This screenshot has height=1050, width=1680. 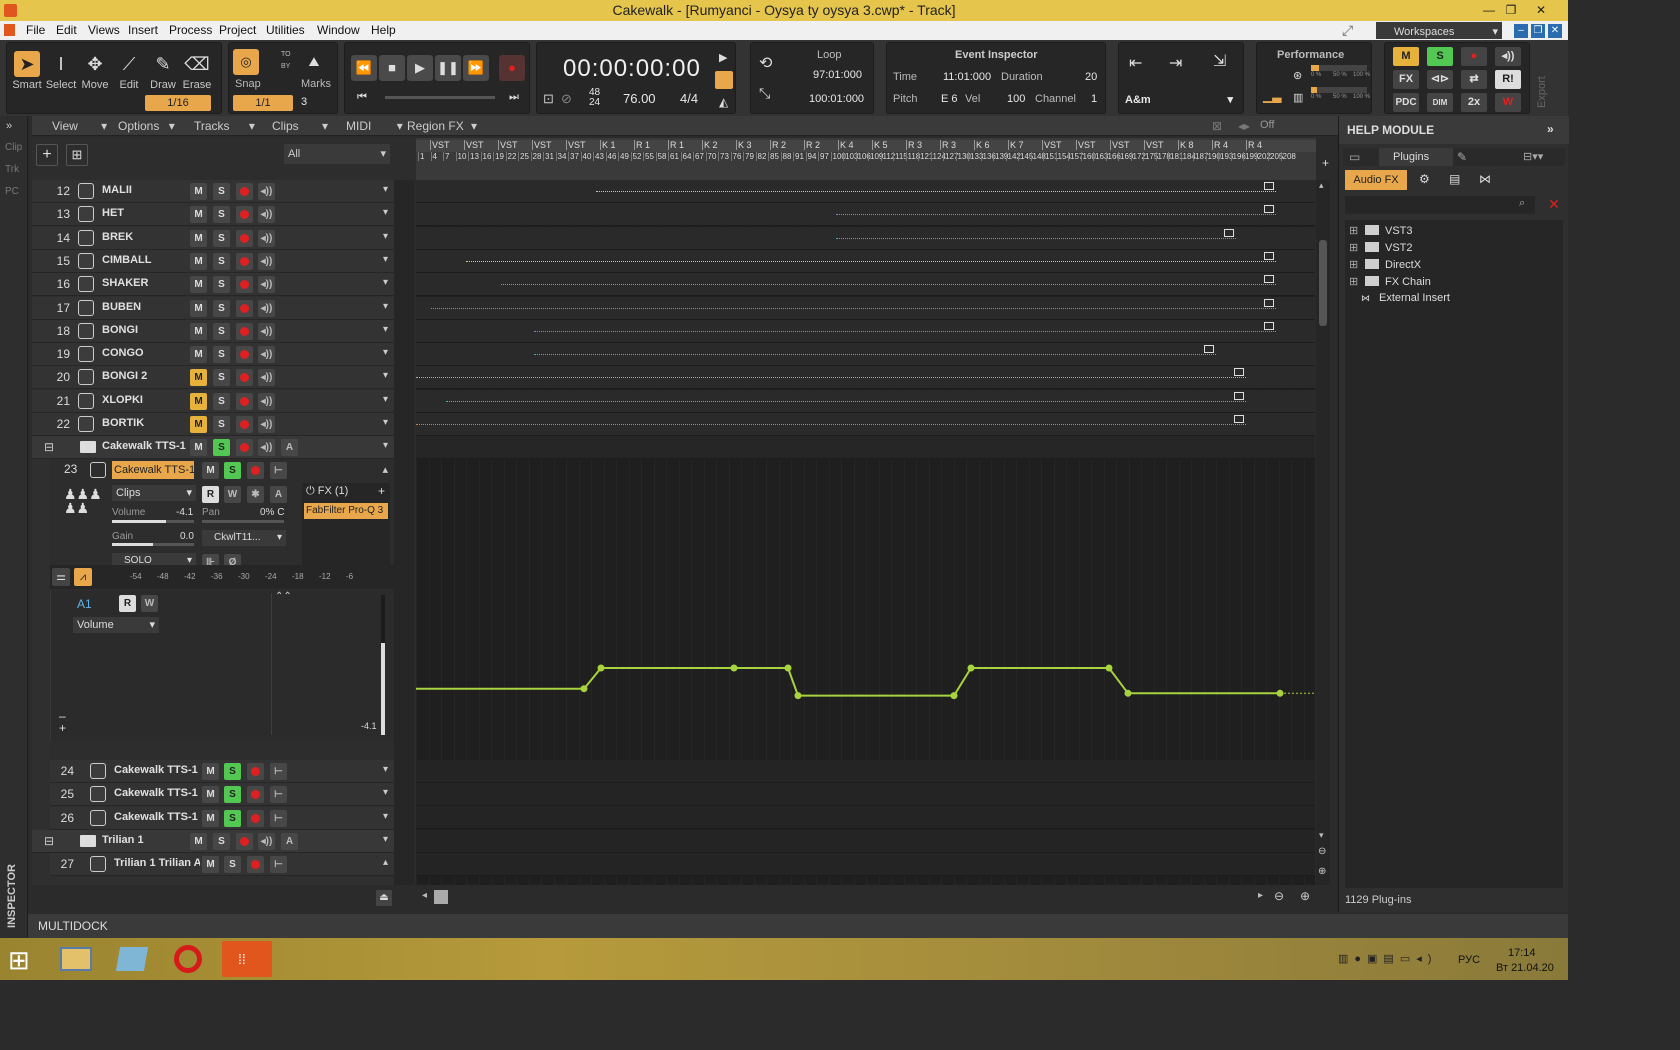 What do you see at coordinates (1323, 532) in the screenshot?
I see `vertical-scrollbar: ▴ ▾ ⊖ ⊕` at bounding box center [1323, 532].